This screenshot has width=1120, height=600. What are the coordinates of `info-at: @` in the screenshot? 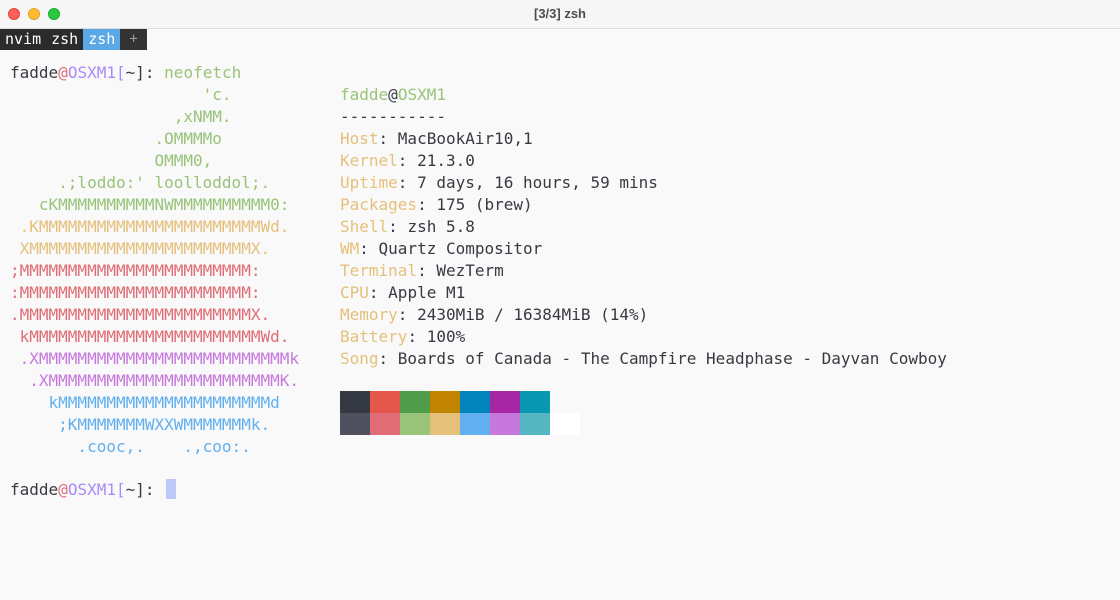 It's located at (393, 94).